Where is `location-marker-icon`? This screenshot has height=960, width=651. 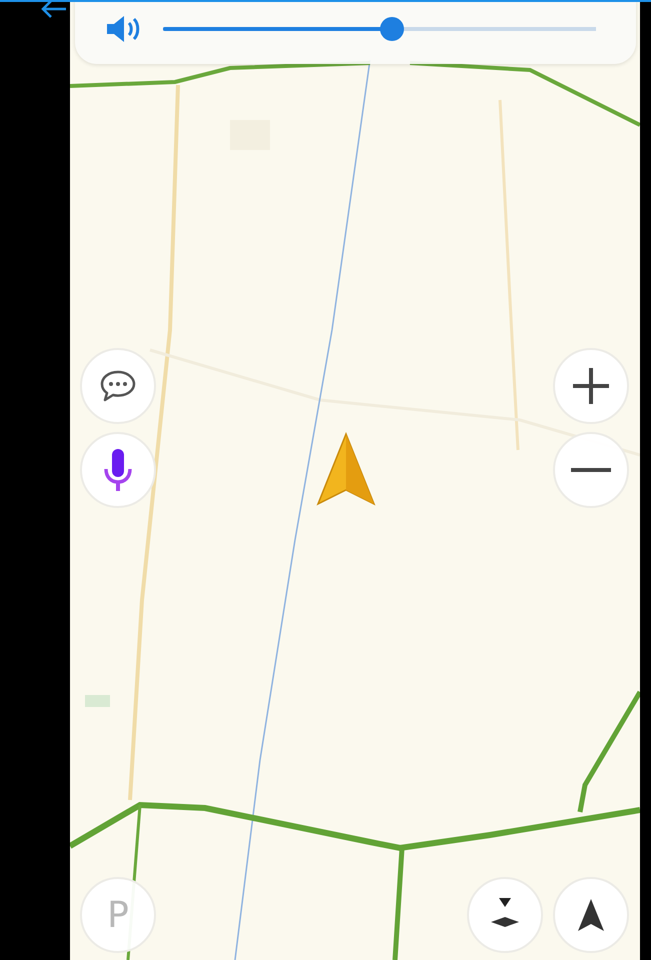 location-marker-icon is located at coordinates (346, 470).